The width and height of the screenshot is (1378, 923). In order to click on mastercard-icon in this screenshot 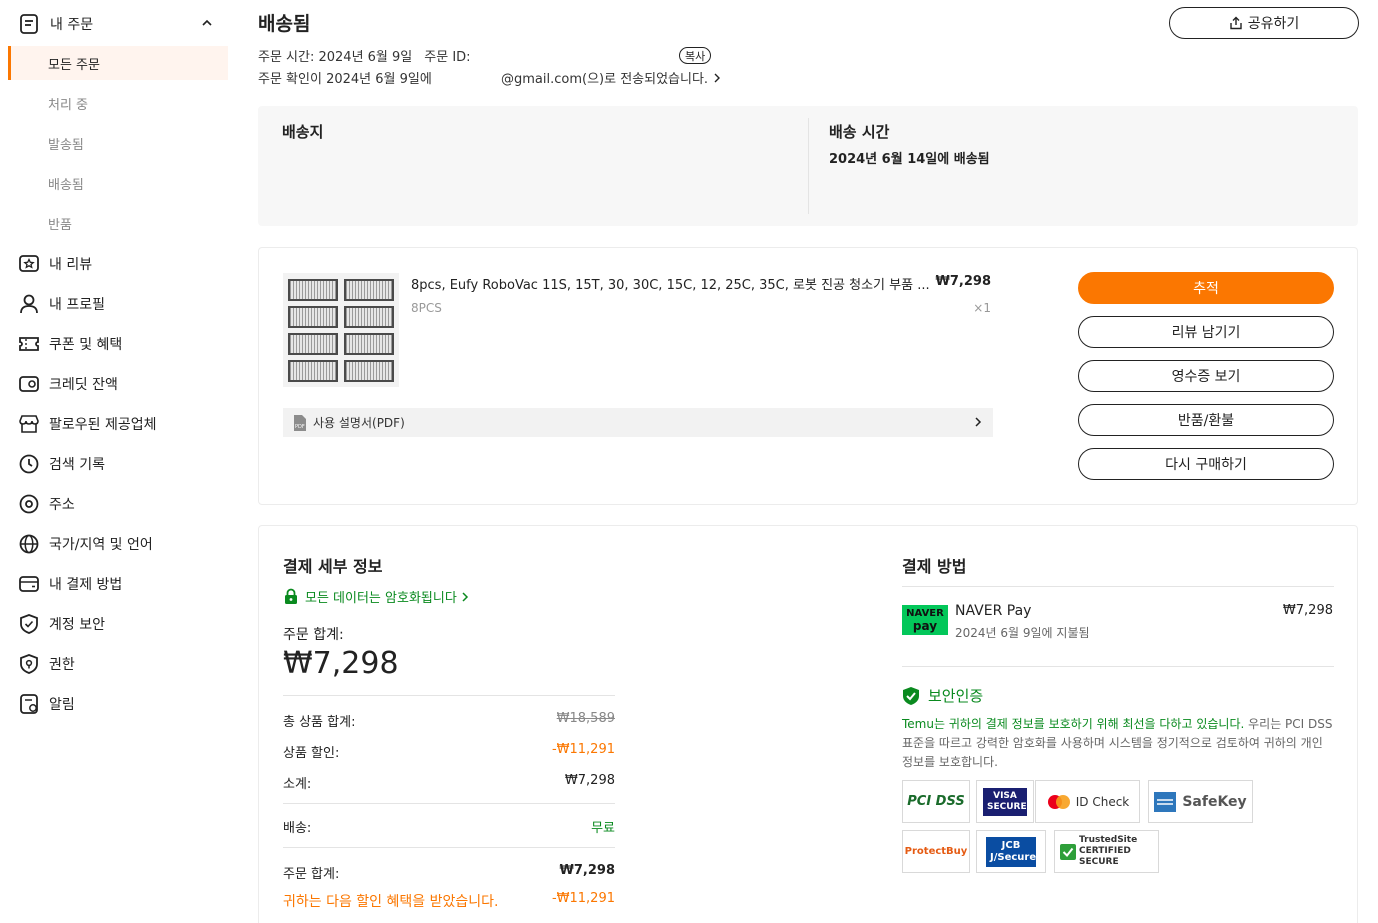, I will do `click(1058, 801)`.